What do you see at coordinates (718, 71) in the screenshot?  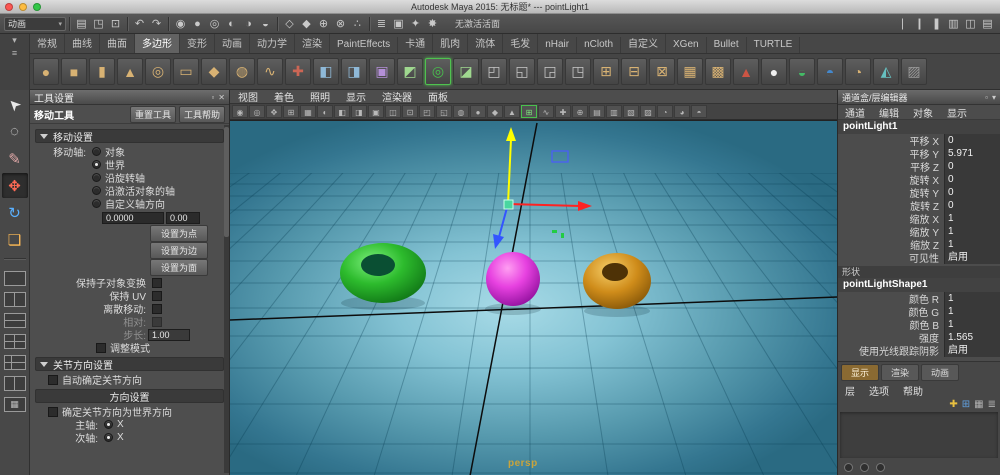 I see `shelf-icon-mirror: ▩` at bounding box center [718, 71].